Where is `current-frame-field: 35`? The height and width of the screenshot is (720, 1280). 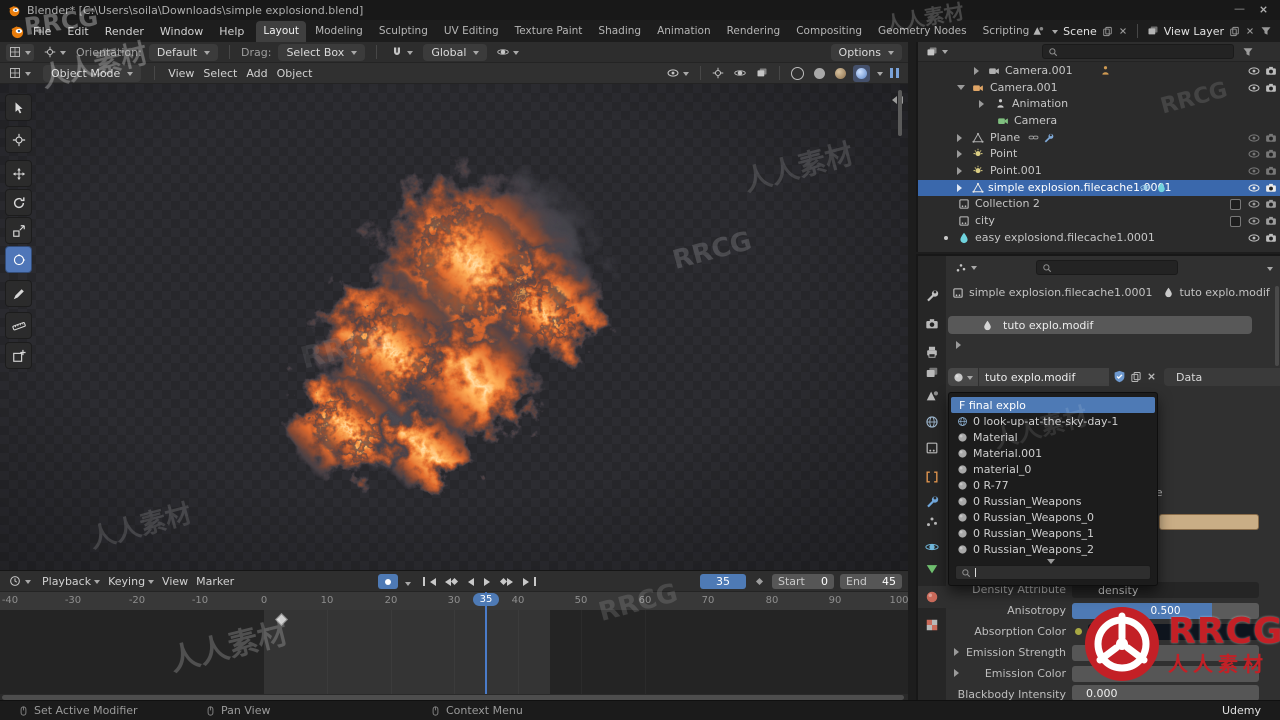
current-frame-field: 35 is located at coordinates (723, 581).